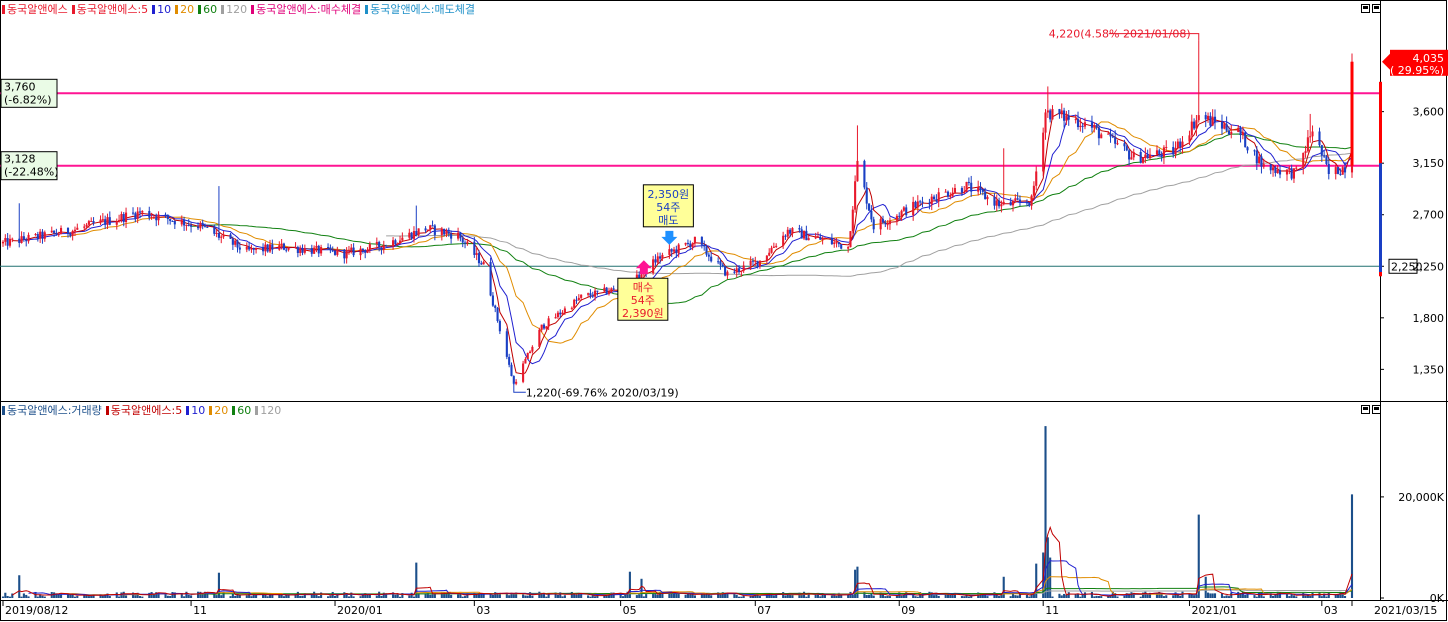  What do you see at coordinates (1365, 409) in the screenshot?
I see `volume-pane-minimize-button` at bounding box center [1365, 409].